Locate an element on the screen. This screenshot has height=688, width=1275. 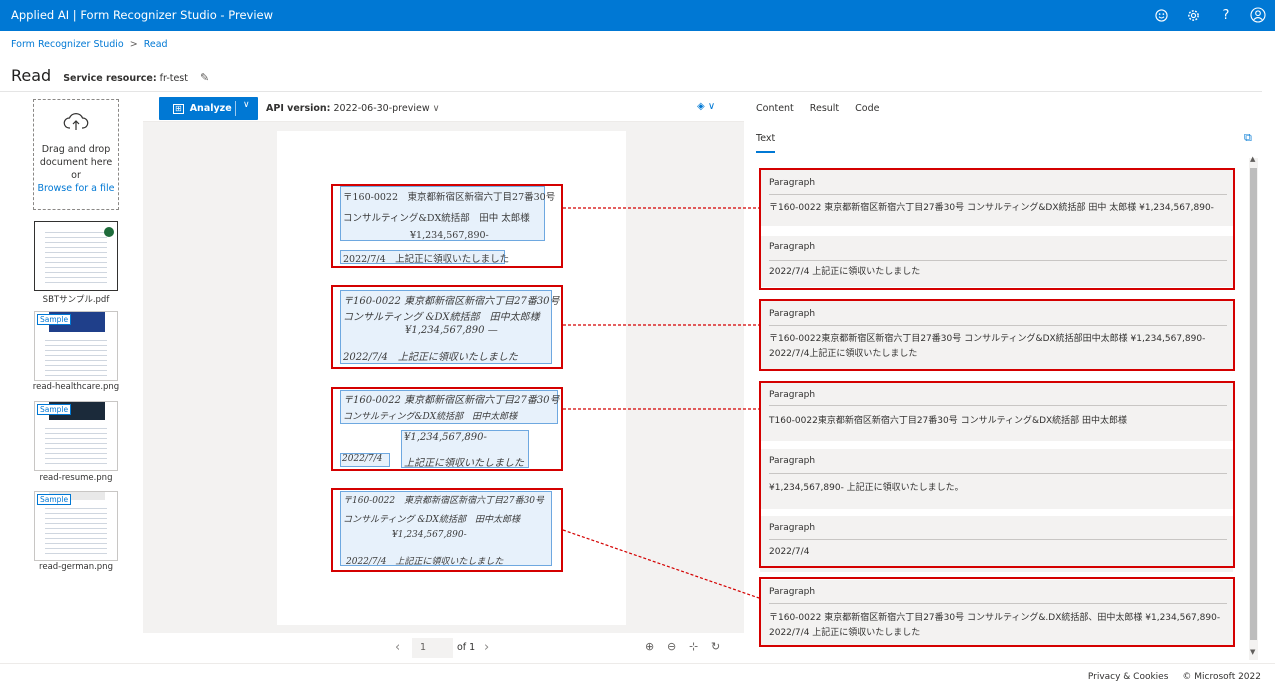
help-icon: ? is located at coordinates (1226, 15).